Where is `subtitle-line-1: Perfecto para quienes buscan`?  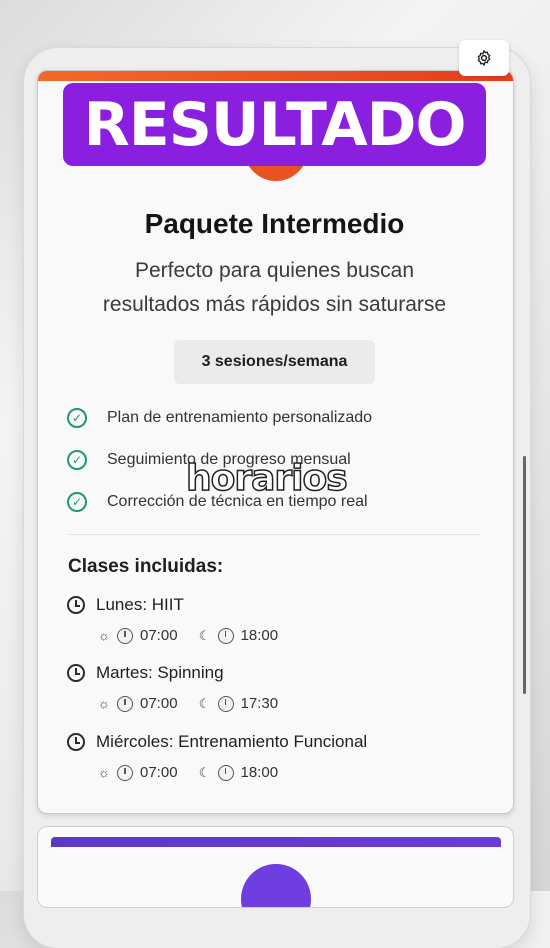 subtitle-line-1: Perfecto para quienes buscan is located at coordinates (274, 270).